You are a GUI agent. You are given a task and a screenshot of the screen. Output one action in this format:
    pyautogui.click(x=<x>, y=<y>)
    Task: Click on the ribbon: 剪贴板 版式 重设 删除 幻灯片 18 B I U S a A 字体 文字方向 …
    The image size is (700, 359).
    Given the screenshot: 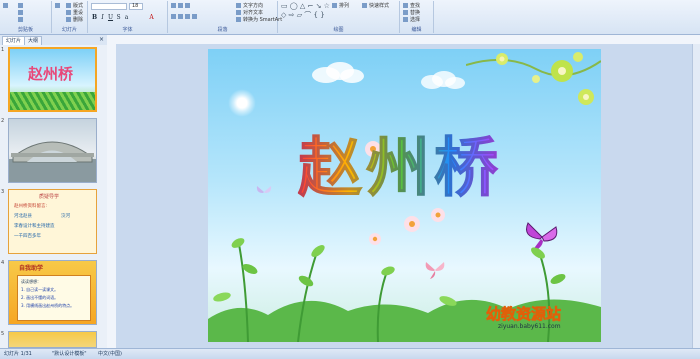 What is the action you would take?
    pyautogui.click(x=350, y=17)
    